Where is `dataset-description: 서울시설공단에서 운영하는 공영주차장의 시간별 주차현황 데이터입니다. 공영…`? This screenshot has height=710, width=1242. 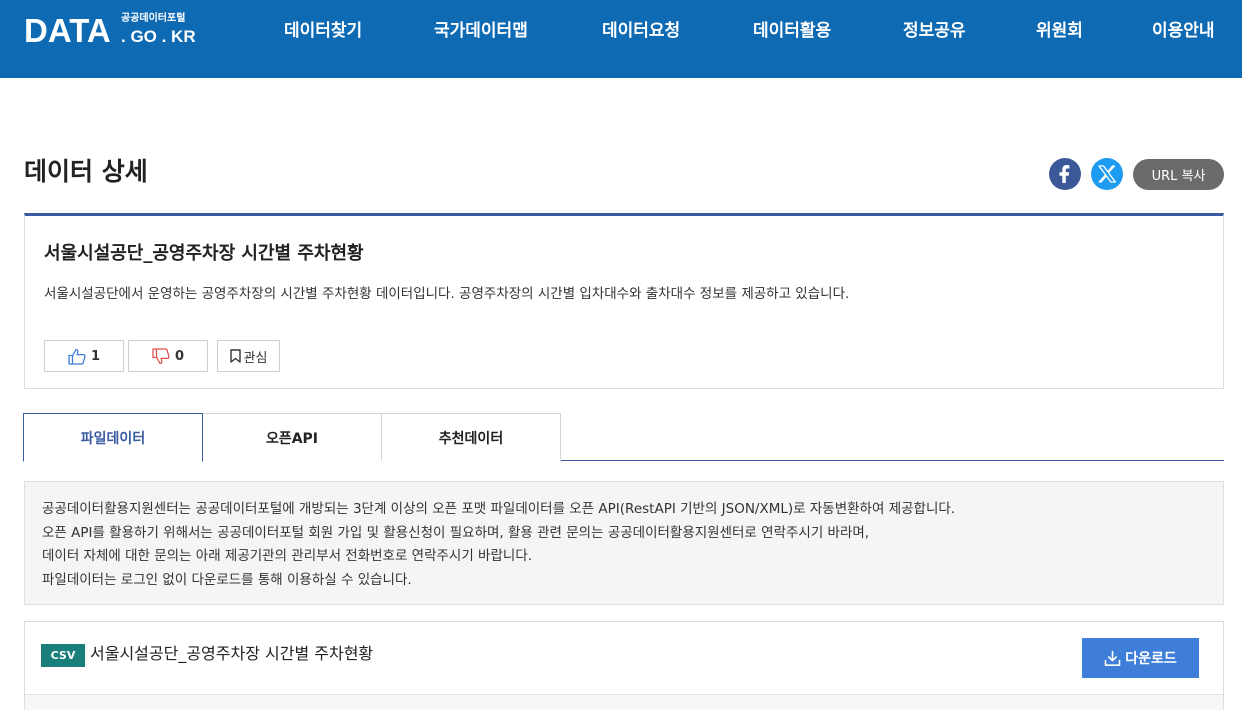
dataset-description: 서울시설공단에서 운영하는 공영주차장의 시간별 주차현황 데이터입니다. 공영… is located at coordinates (447, 294).